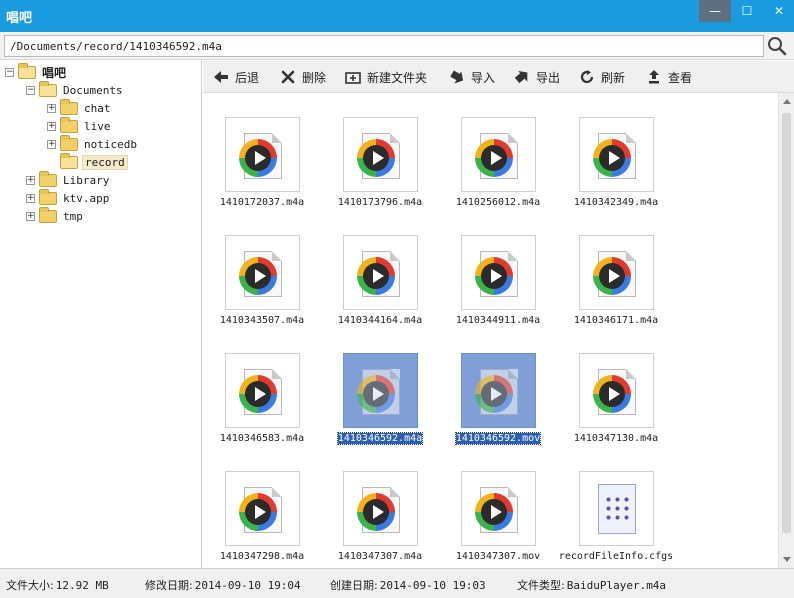 The image size is (794, 598). I want to click on scroll-thumb, so click(786, 323).